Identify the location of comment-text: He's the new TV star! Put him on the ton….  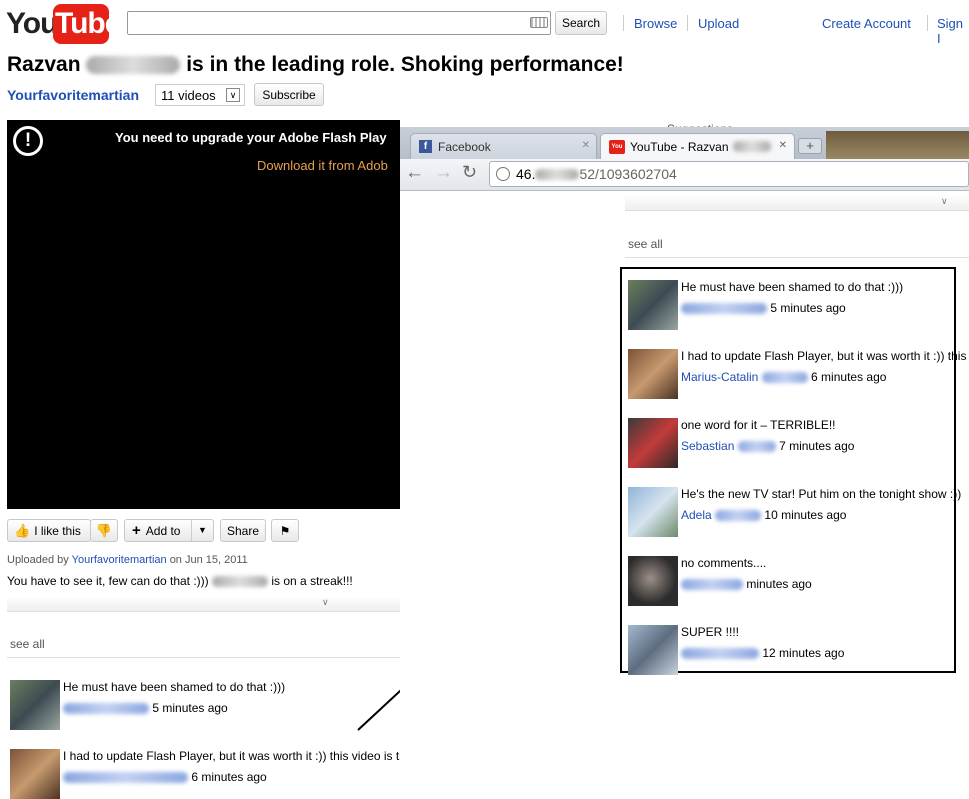
(821, 494).